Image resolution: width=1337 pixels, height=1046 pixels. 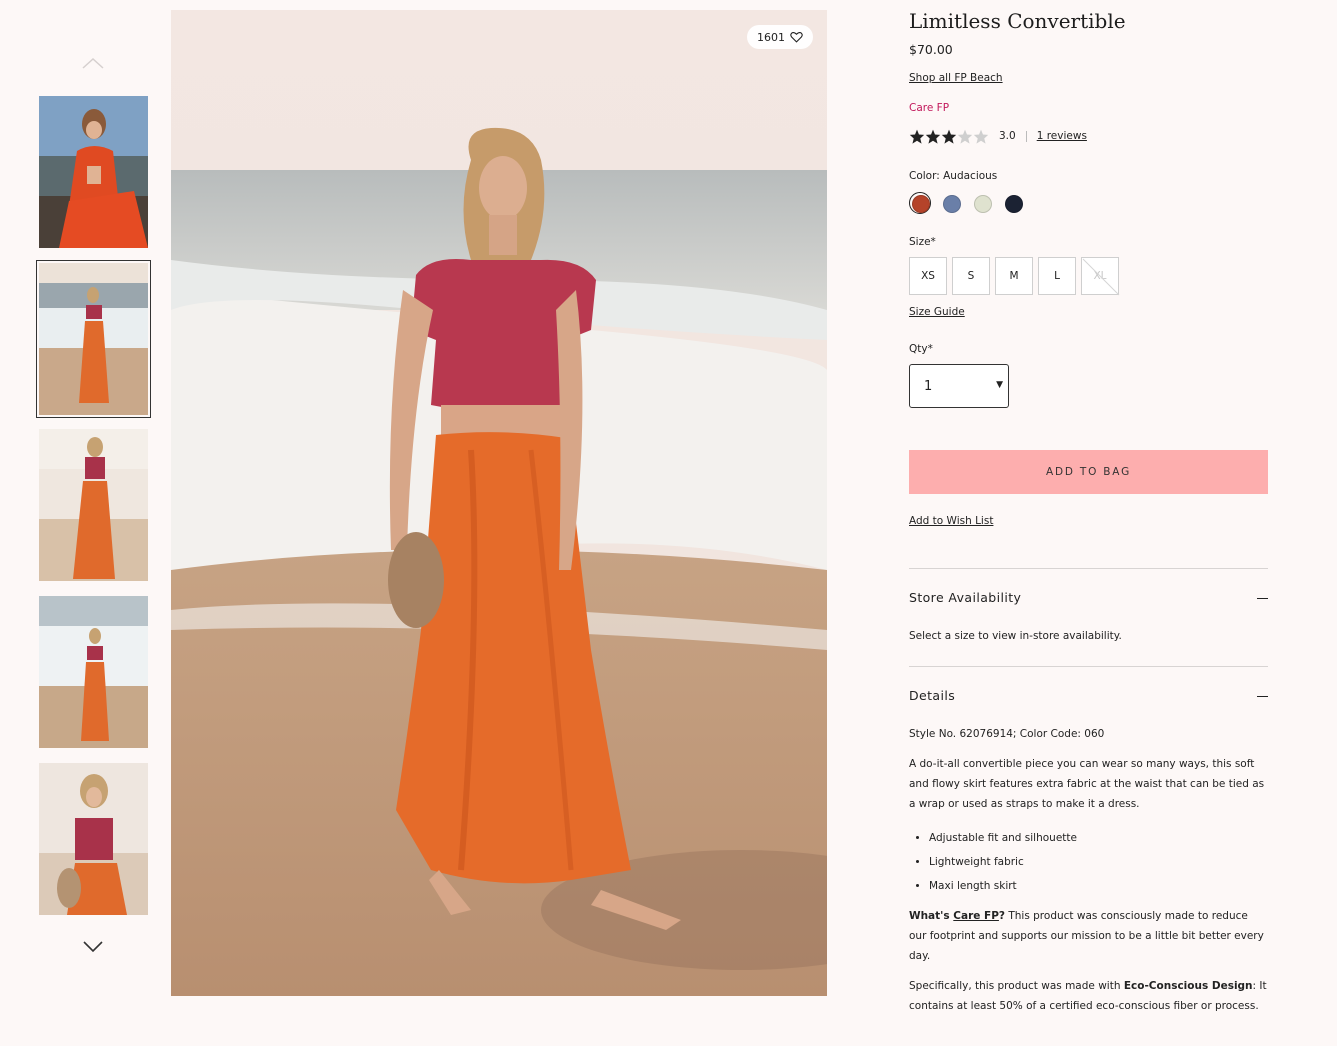 I want to click on caret-down-icon: ▼, so click(x=999, y=385).